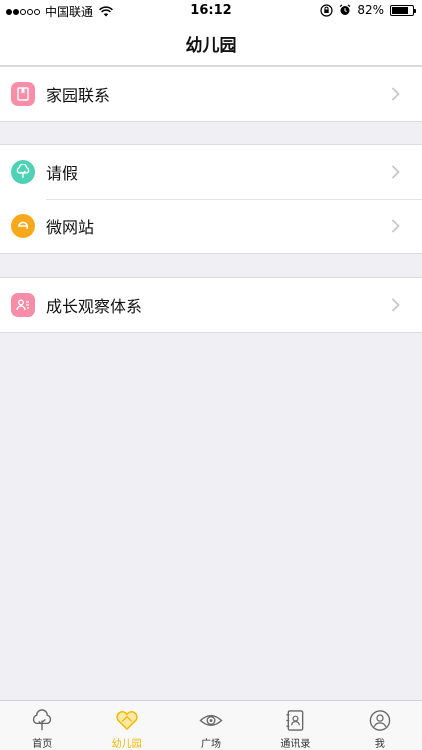 Image resolution: width=422 pixels, height=750 pixels. Describe the element at coordinates (379, 744) in the screenshot. I see `tab-label: 我` at that location.